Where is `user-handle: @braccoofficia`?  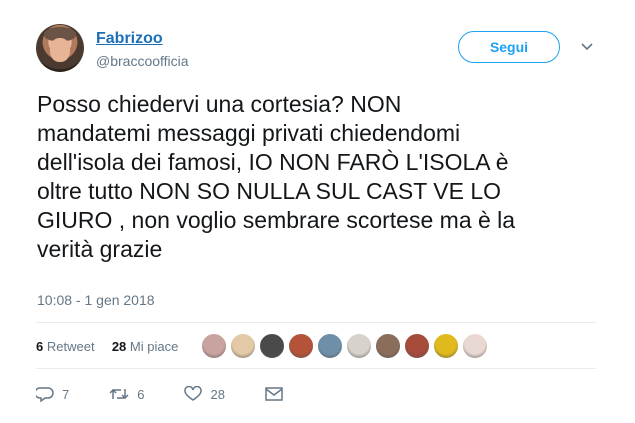
user-handle: @braccoofficia is located at coordinates (142, 61).